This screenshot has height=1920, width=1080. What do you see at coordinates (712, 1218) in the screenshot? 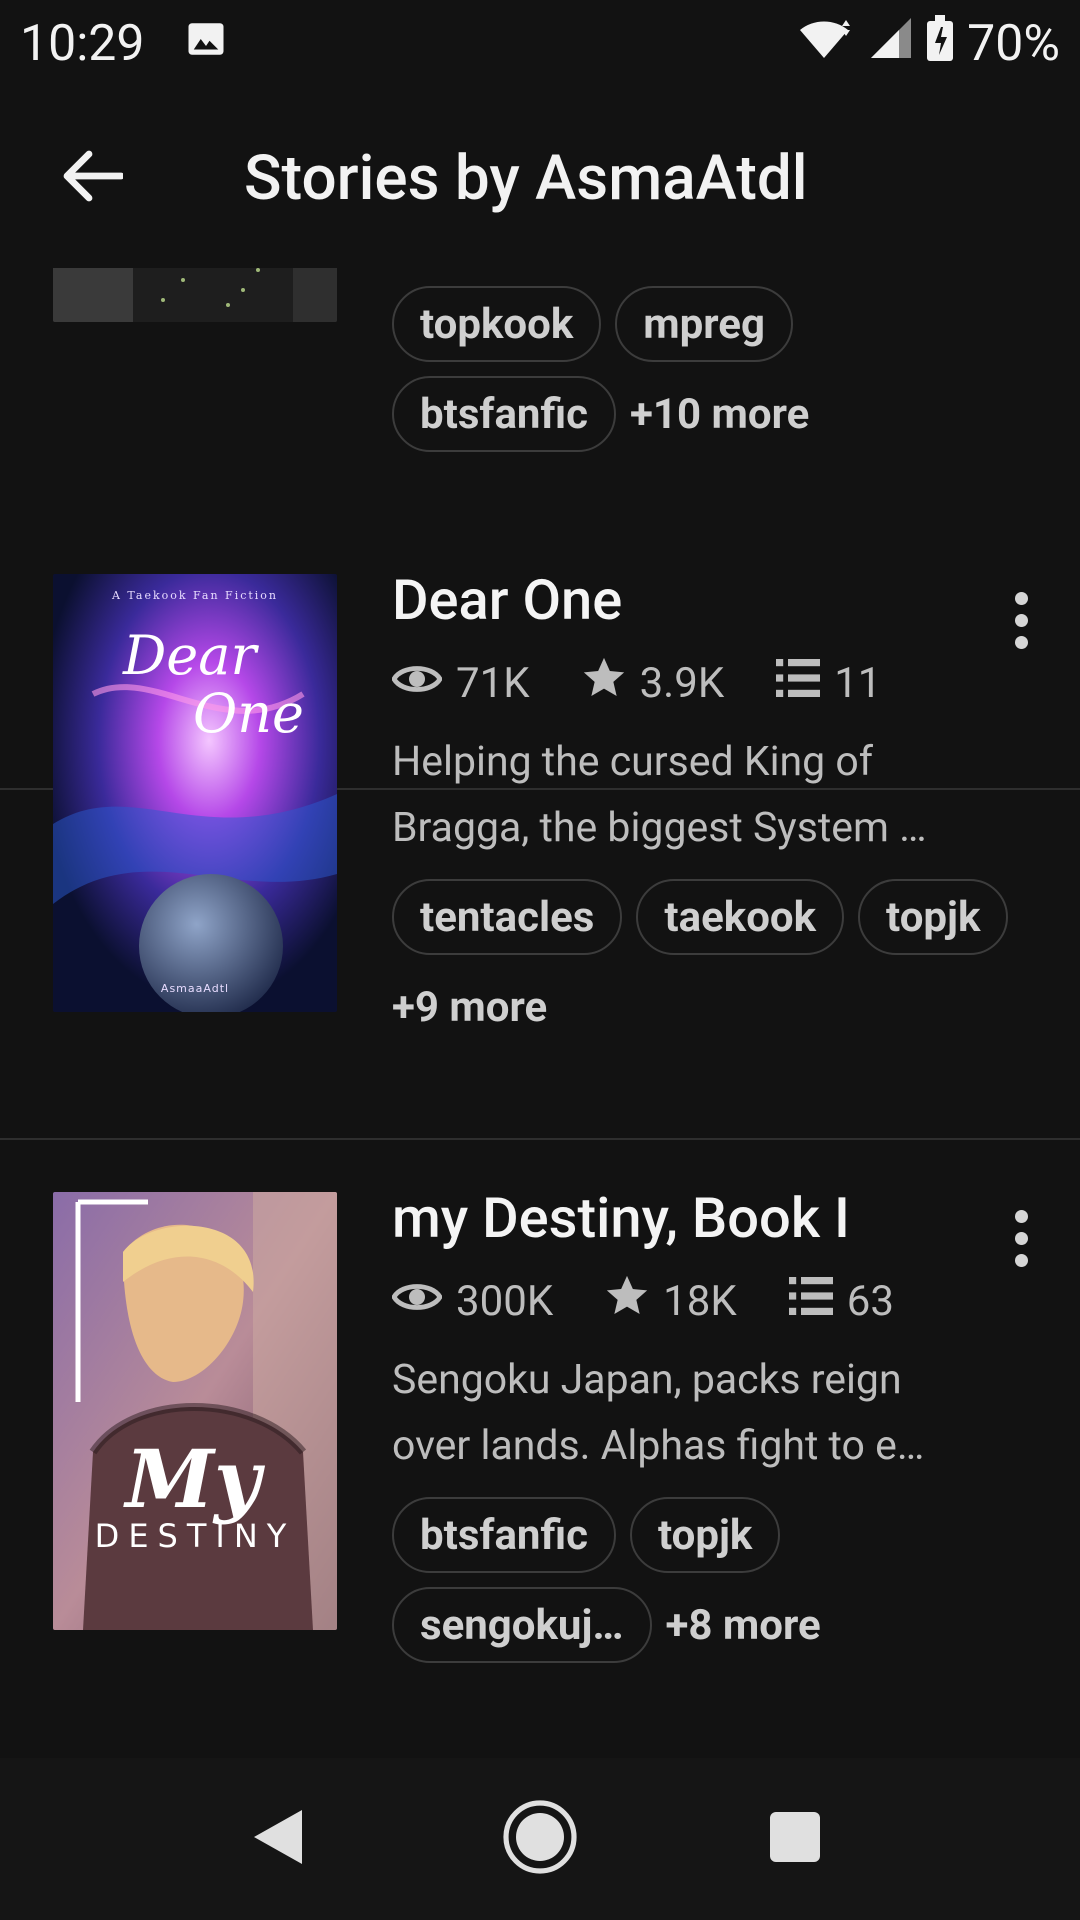
I see `story-title: my Destiny, Book I` at bounding box center [712, 1218].